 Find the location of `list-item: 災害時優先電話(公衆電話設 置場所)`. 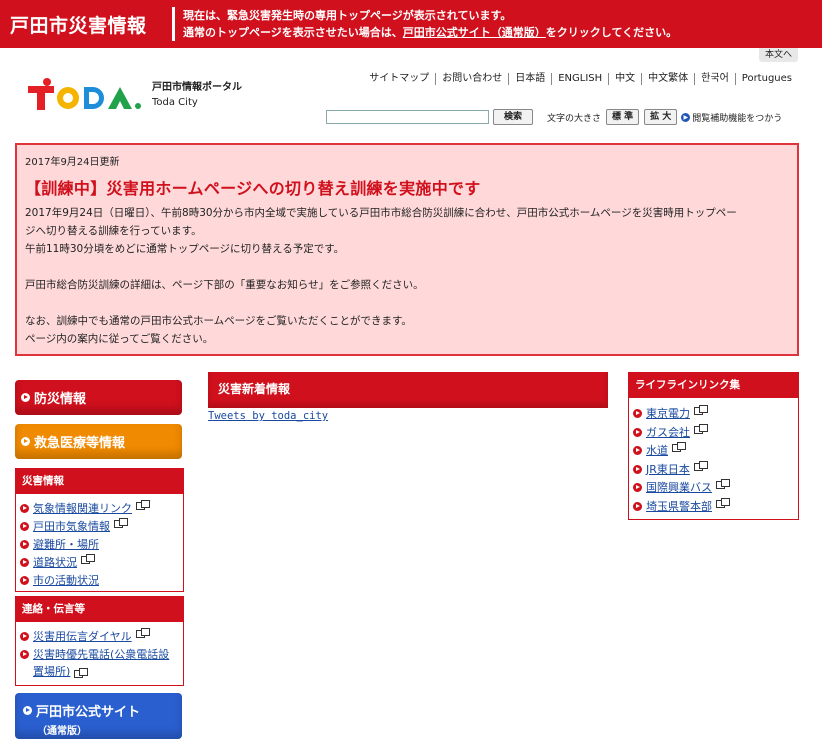

list-item: 災害時優先電話(公衆電話設 置場所) is located at coordinates (99, 663).